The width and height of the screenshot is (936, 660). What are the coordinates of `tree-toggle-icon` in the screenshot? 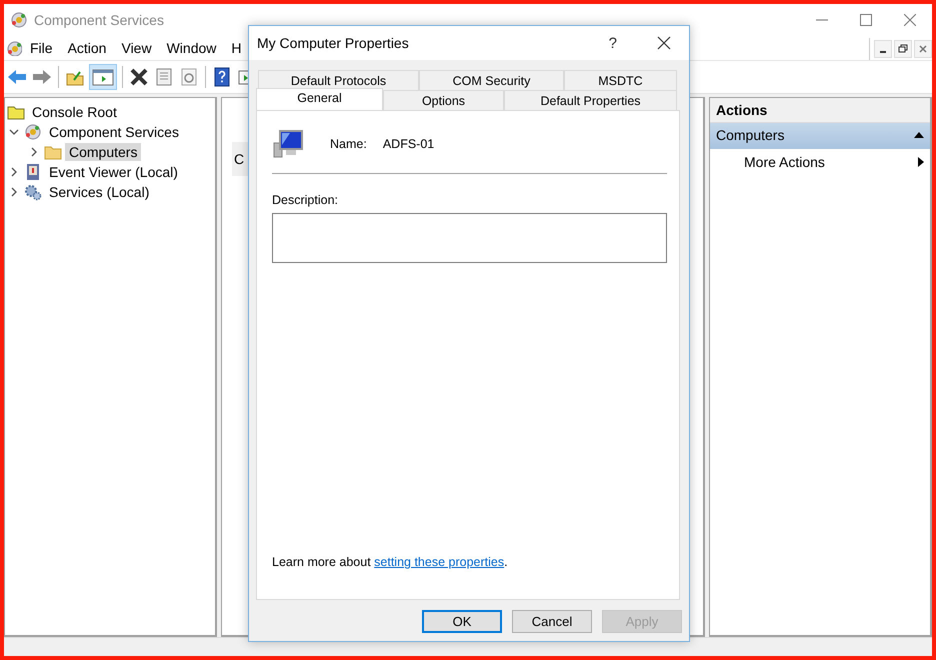 It's located at (103, 77).